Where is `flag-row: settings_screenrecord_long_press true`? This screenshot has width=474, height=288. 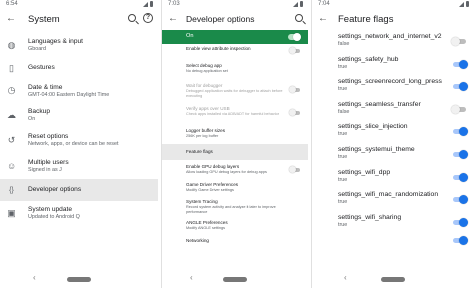
flag-row: settings_screenrecord_long_press true is located at coordinates (393, 86).